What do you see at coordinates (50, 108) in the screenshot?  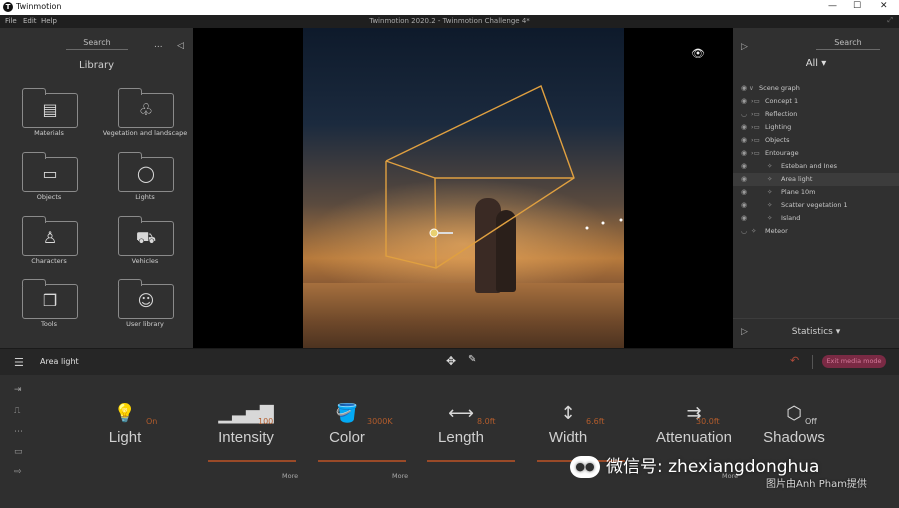 I see `library-item-materials: ▤` at bounding box center [50, 108].